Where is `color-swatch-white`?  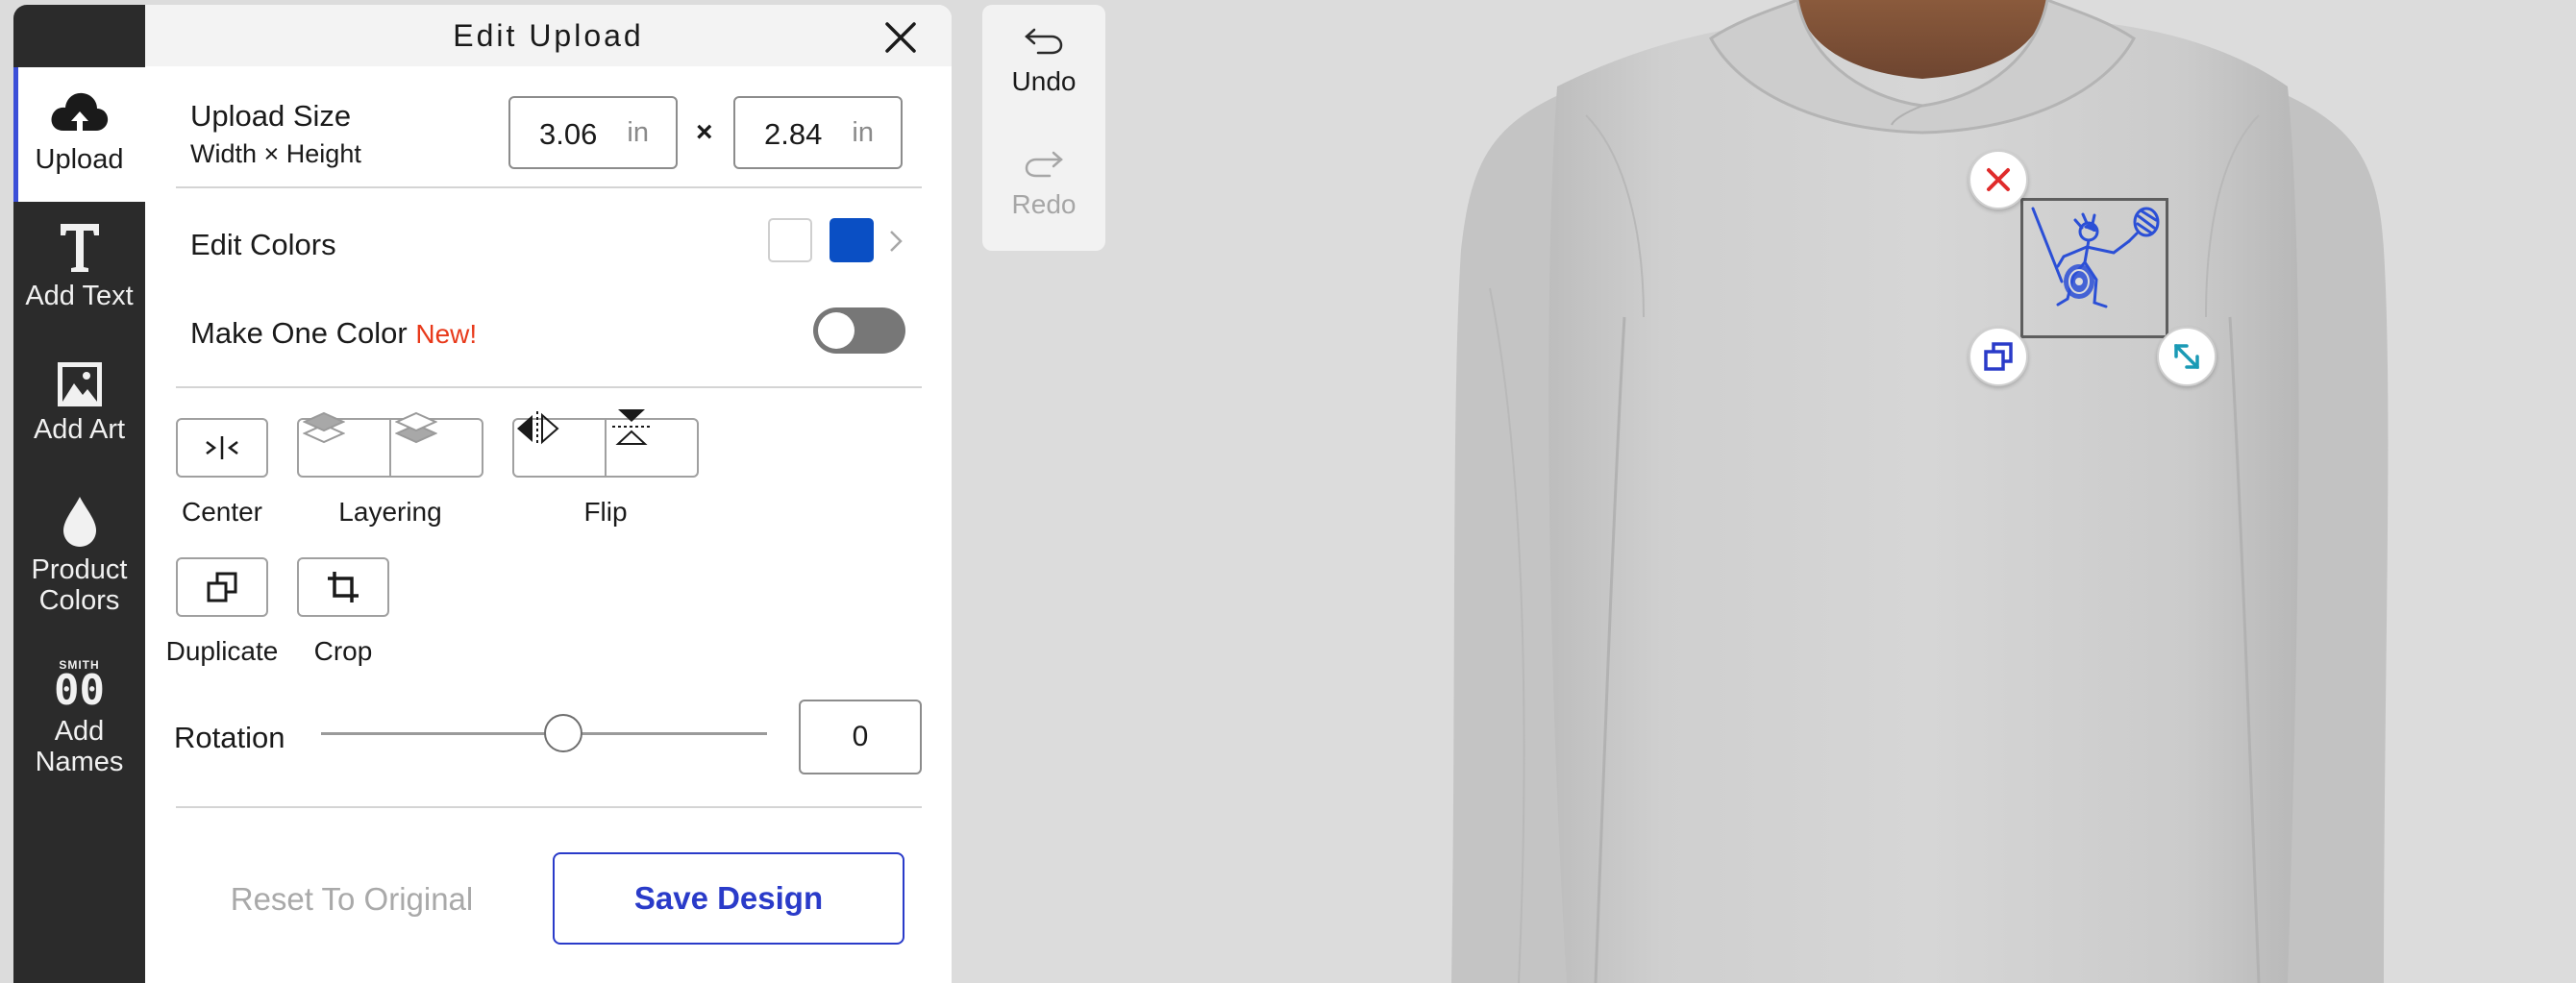
color-swatch-white is located at coordinates (790, 240).